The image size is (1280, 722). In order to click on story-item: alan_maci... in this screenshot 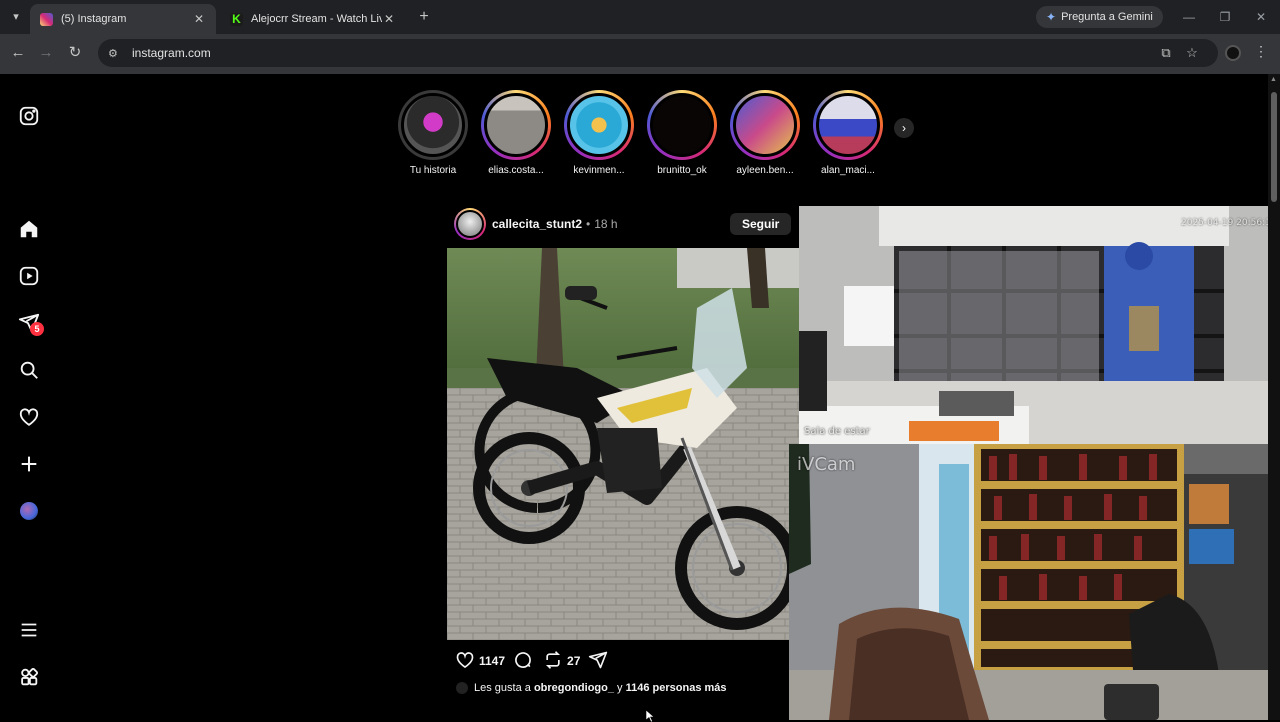, I will do `click(848, 133)`.